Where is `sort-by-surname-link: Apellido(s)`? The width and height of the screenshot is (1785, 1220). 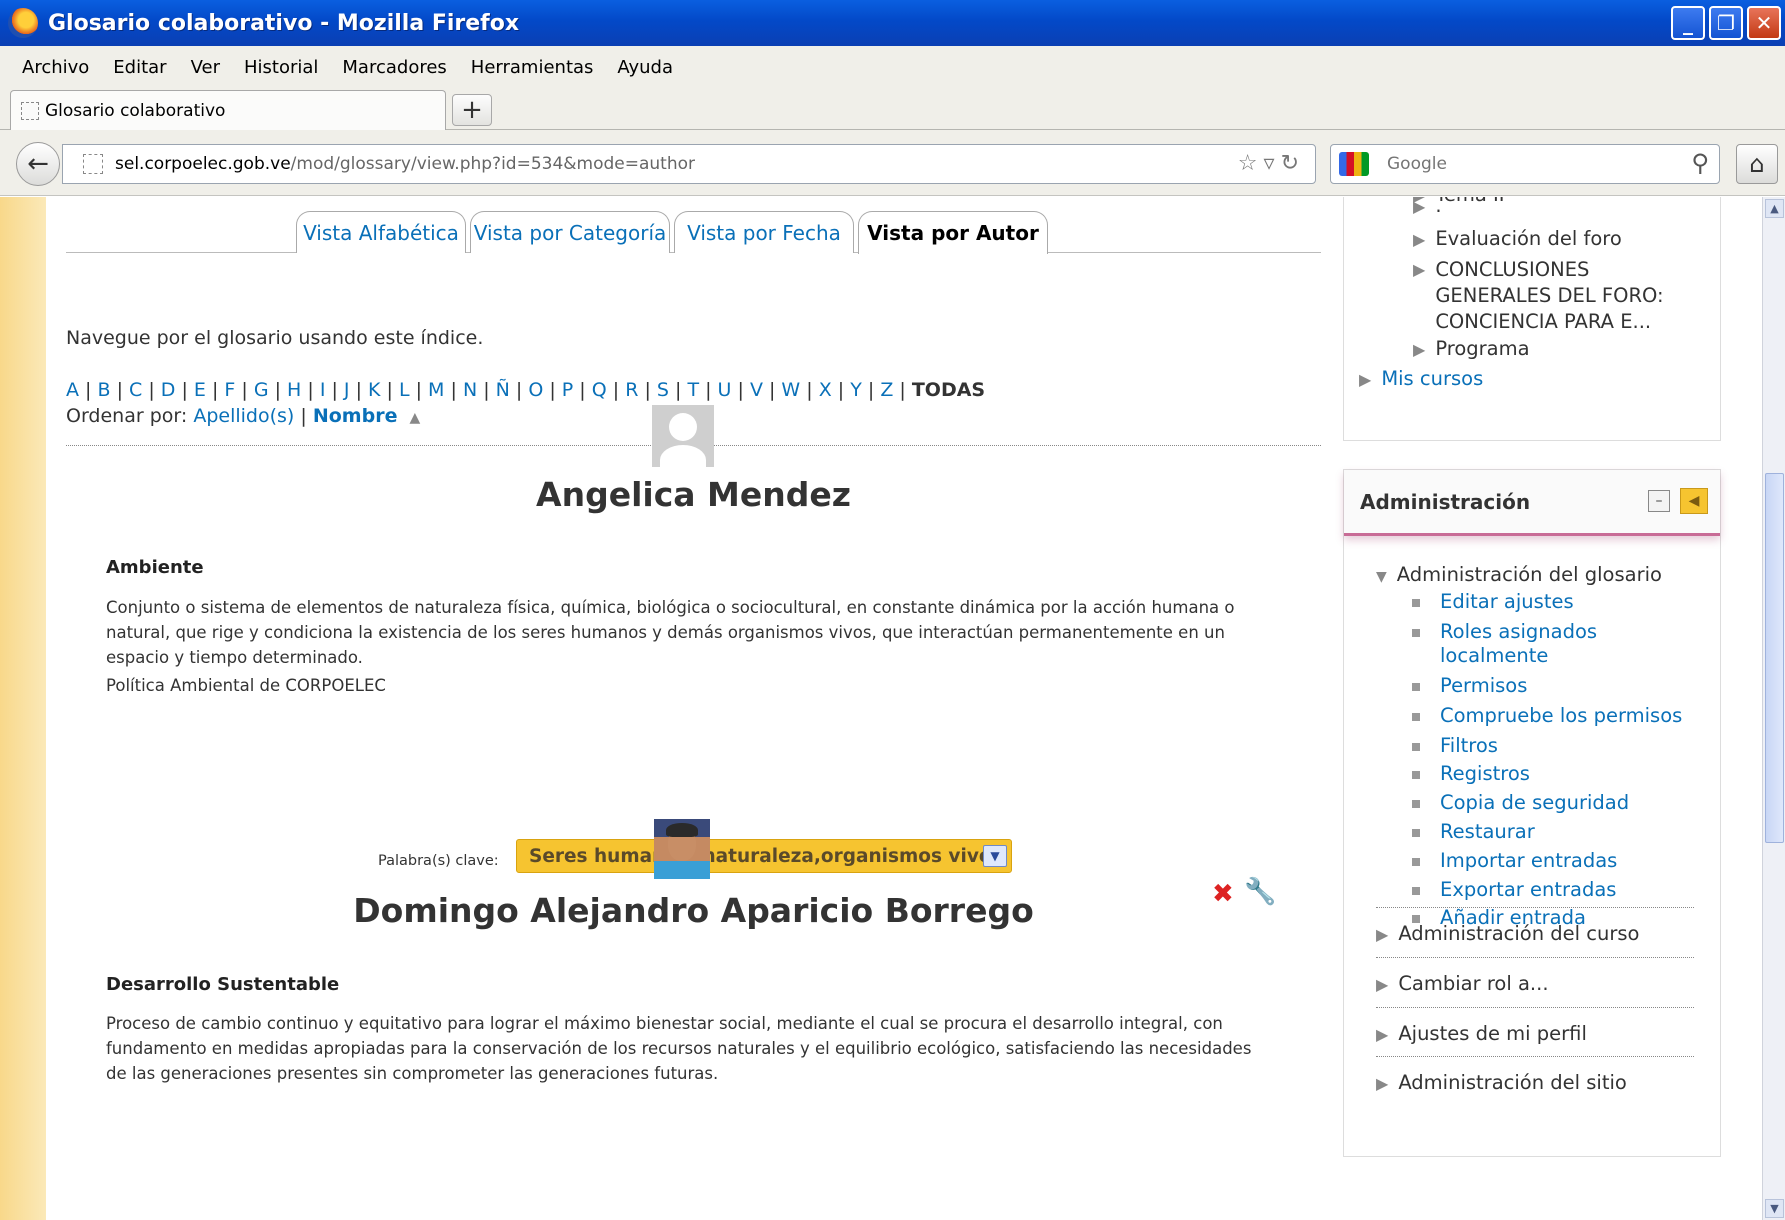
sort-by-surname-link: Apellido(s) is located at coordinates (243, 416).